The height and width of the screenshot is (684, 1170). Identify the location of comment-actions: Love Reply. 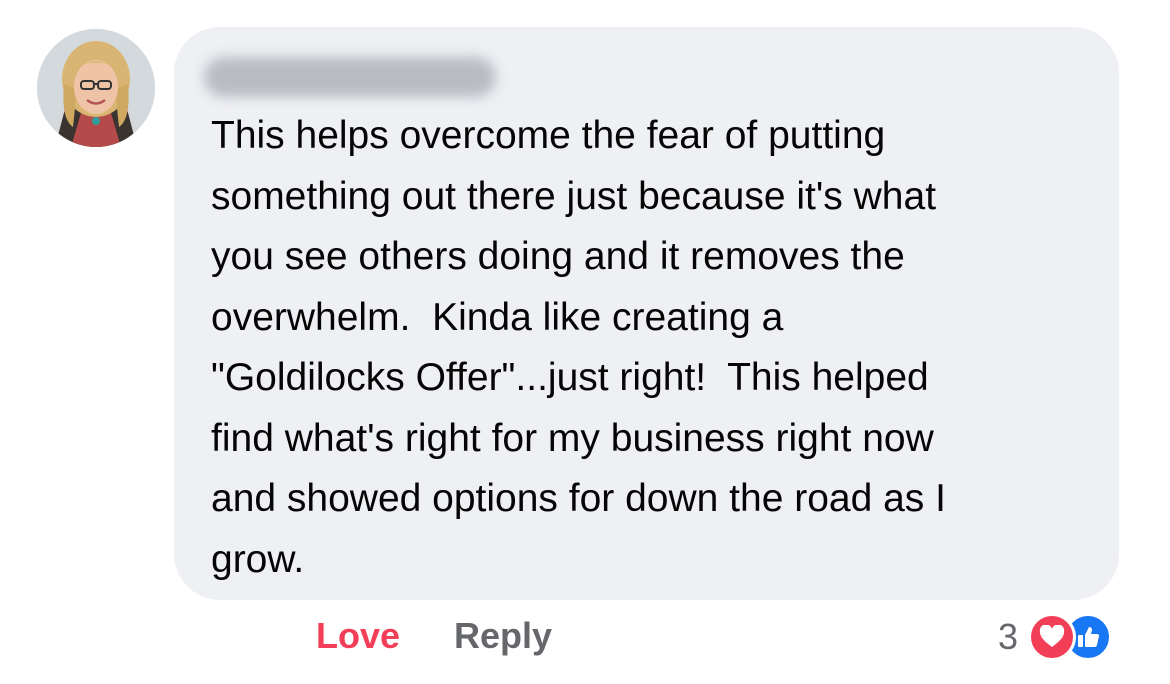
(434, 636).